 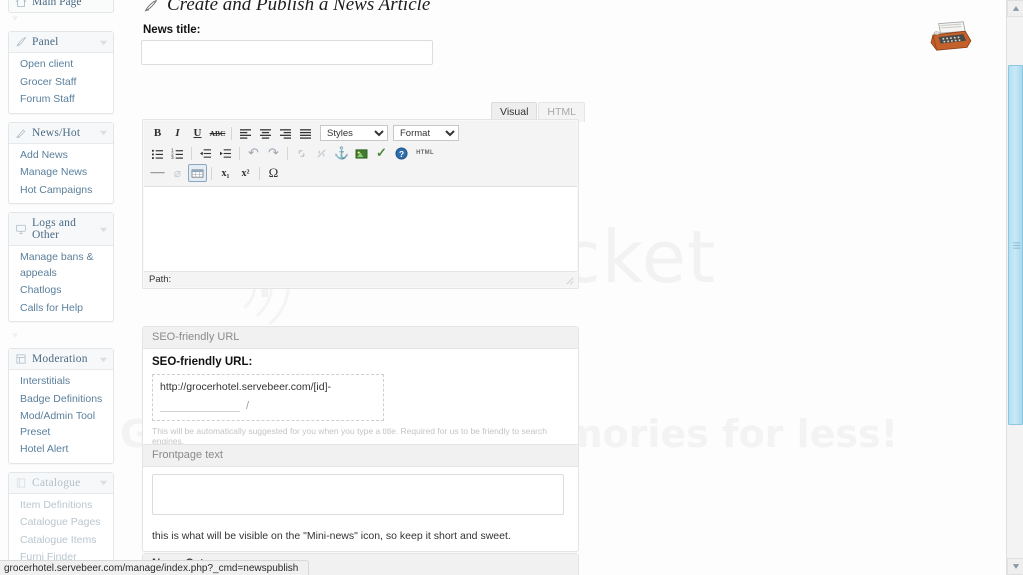 I want to click on scroll-down-icon, so click(x=1015, y=566).